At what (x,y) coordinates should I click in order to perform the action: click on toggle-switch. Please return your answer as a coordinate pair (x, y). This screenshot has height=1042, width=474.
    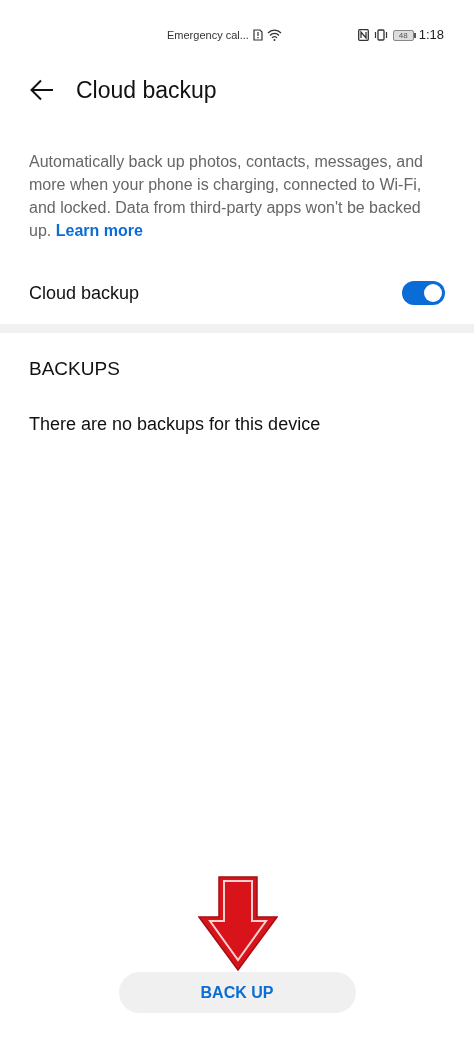
    Looking at the image, I should click on (423, 293).